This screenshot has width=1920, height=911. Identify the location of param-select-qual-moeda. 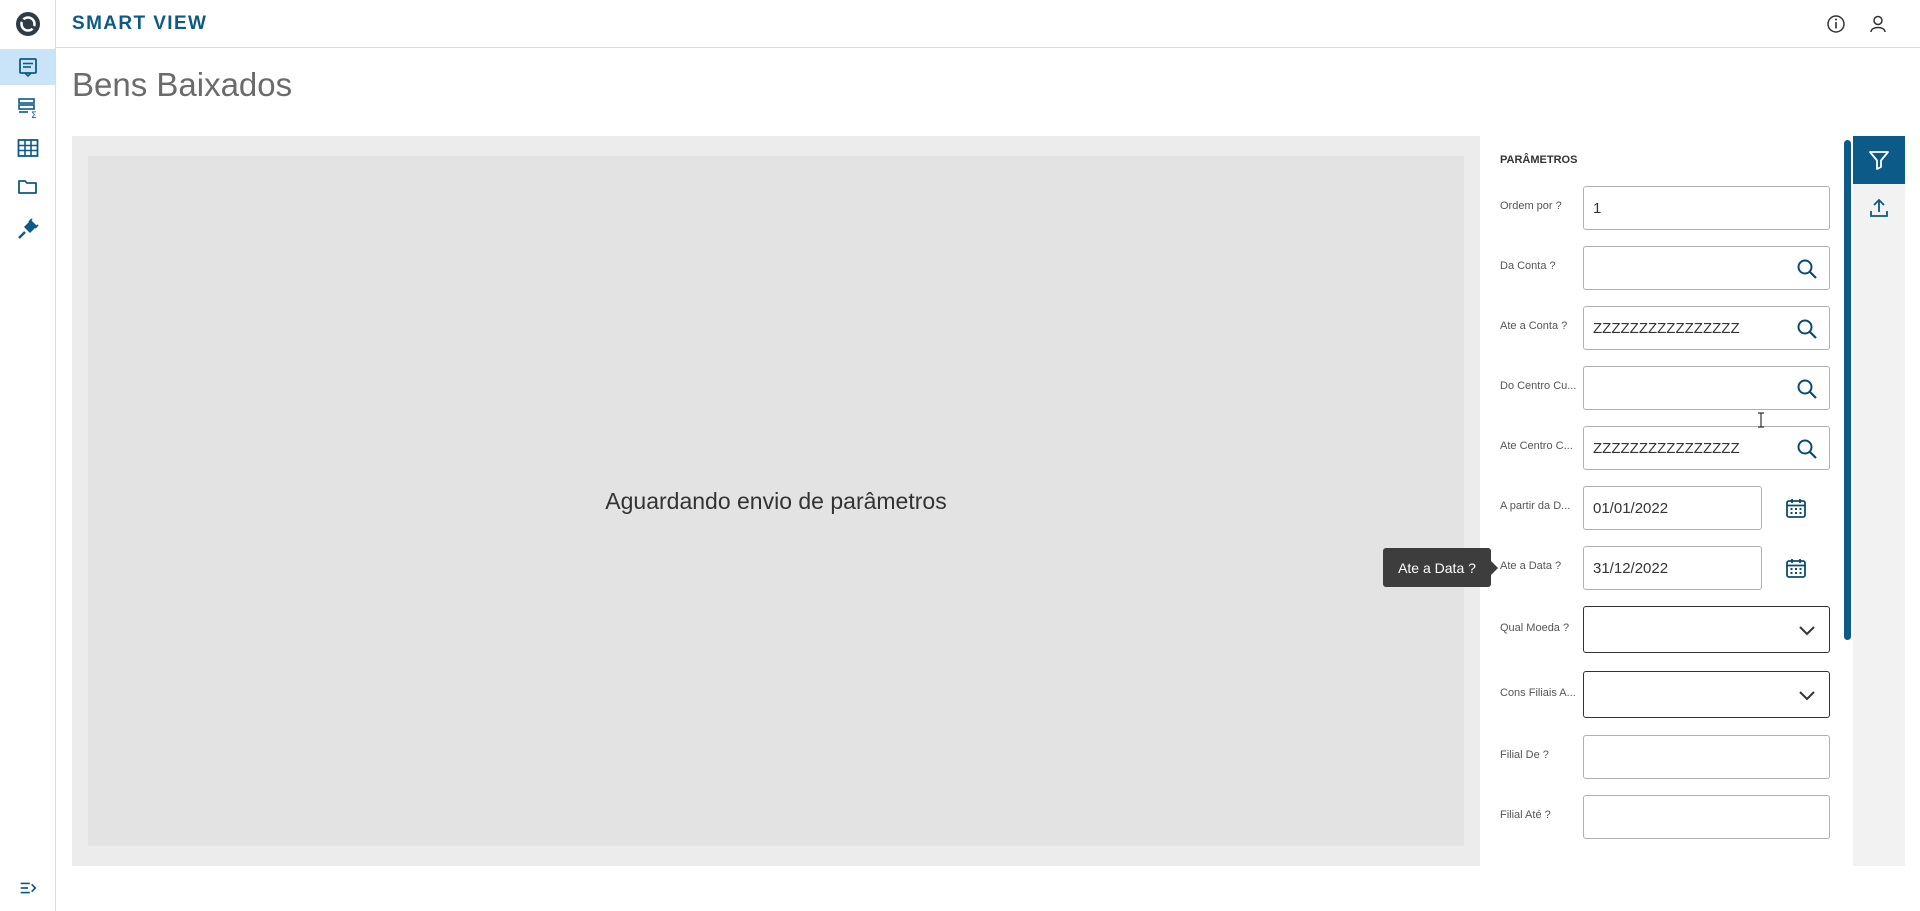
(1706, 629).